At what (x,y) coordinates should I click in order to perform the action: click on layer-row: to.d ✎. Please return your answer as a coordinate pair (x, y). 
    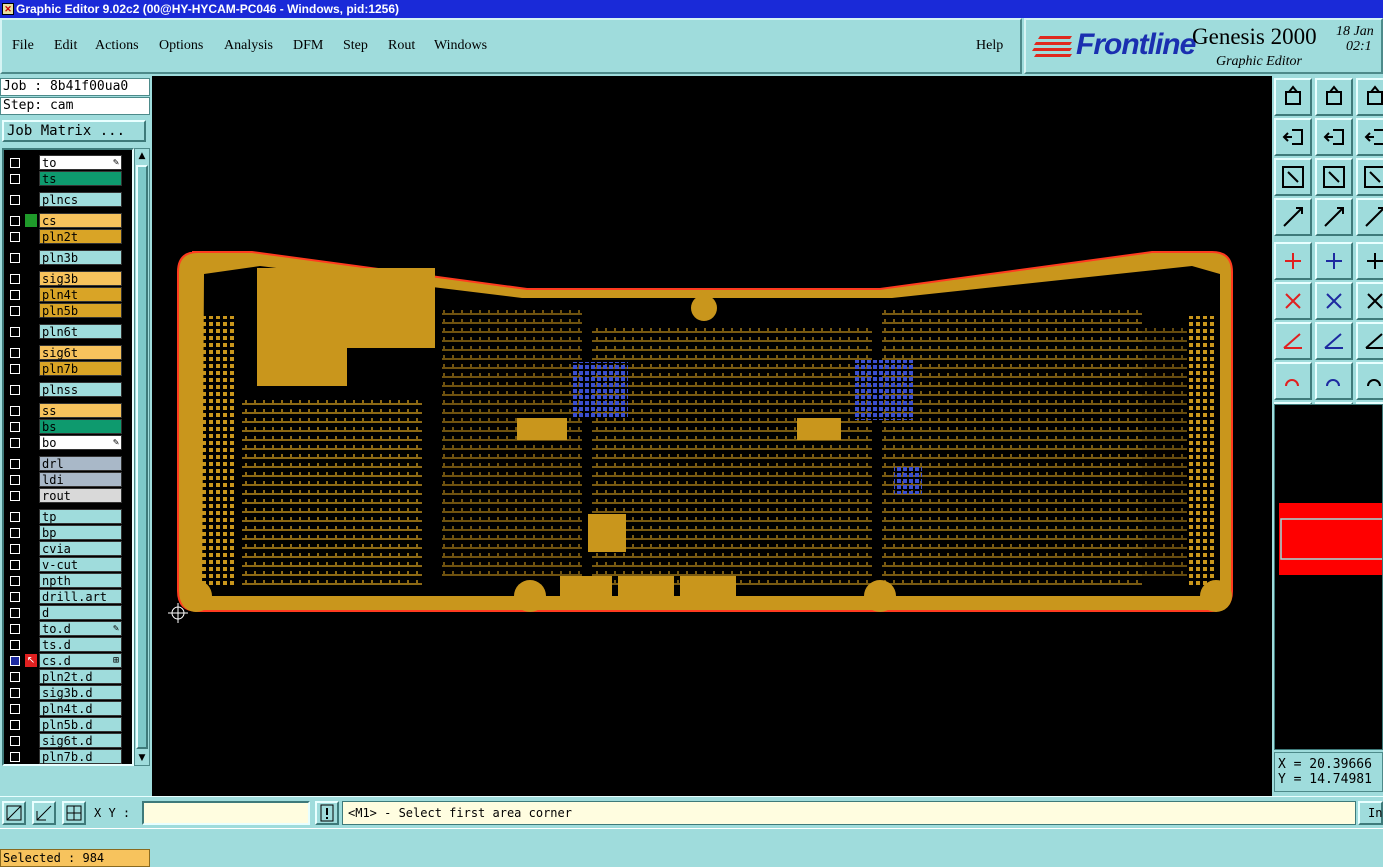
    Looking at the image, I should click on (68, 628).